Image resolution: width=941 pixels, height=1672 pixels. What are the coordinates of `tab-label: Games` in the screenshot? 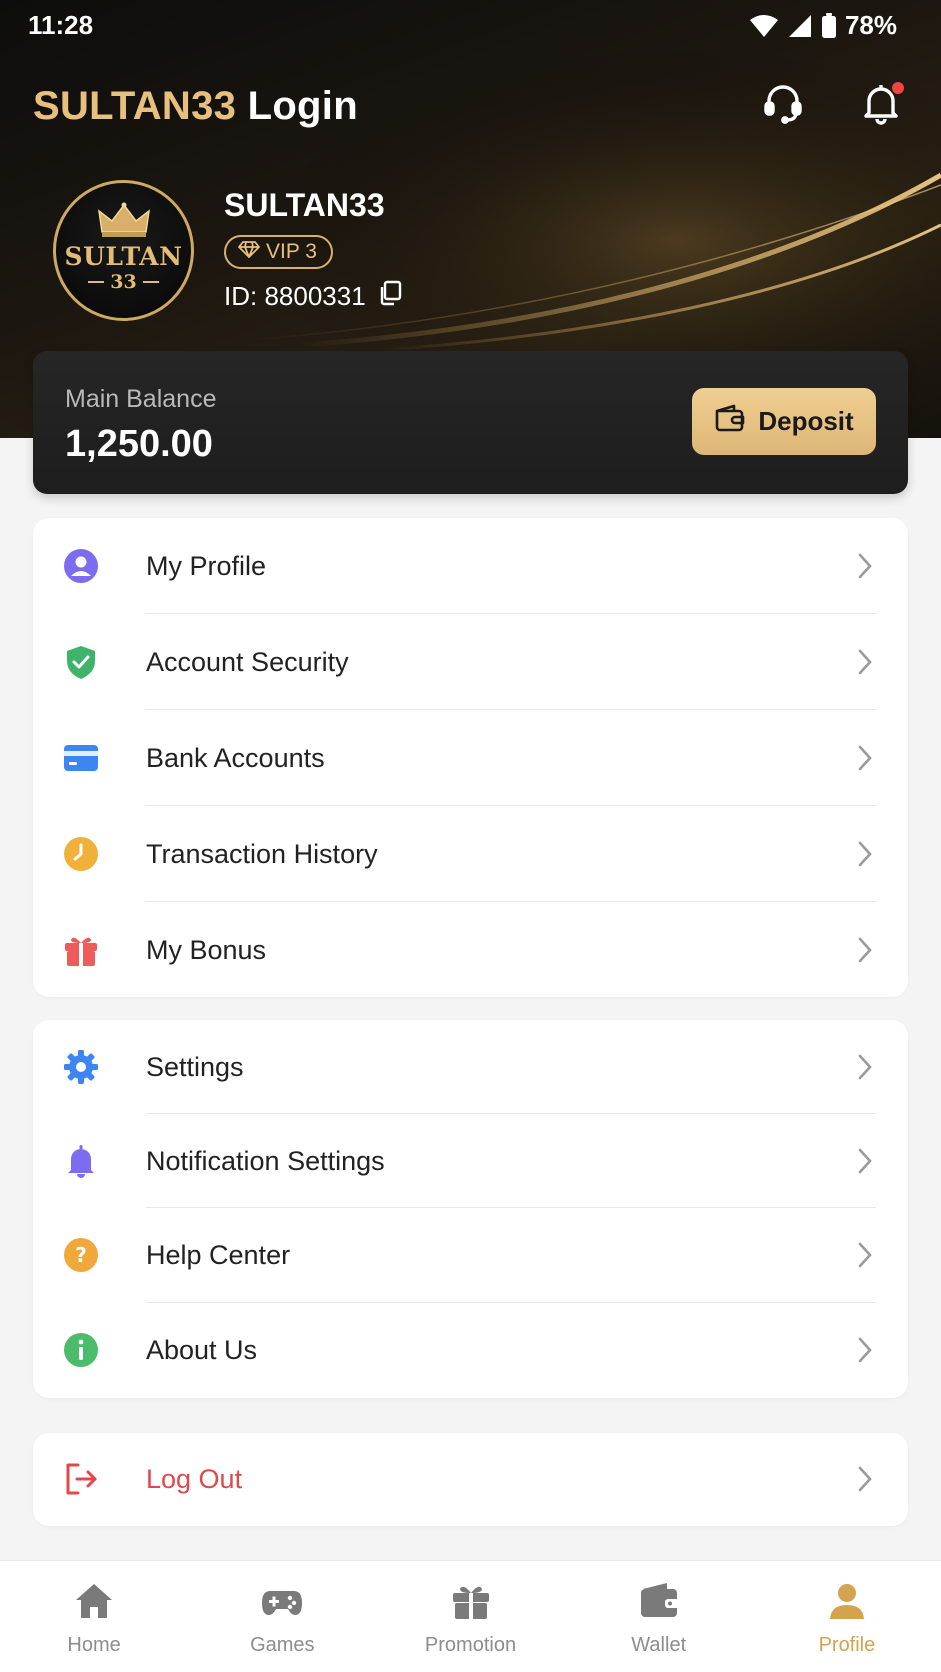 It's located at (282, 1645).